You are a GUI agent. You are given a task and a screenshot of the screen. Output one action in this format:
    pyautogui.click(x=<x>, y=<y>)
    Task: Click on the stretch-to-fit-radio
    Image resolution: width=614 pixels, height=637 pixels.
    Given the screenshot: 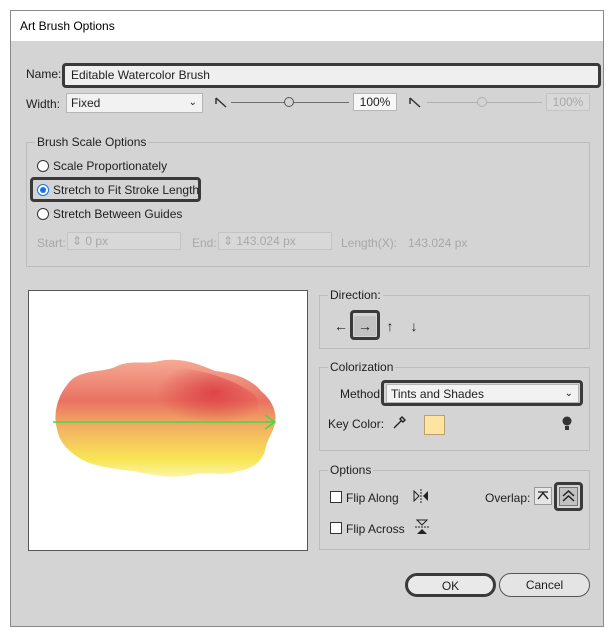 What is the action you would take?
    pyautogui.click(x=43, y=190)
    